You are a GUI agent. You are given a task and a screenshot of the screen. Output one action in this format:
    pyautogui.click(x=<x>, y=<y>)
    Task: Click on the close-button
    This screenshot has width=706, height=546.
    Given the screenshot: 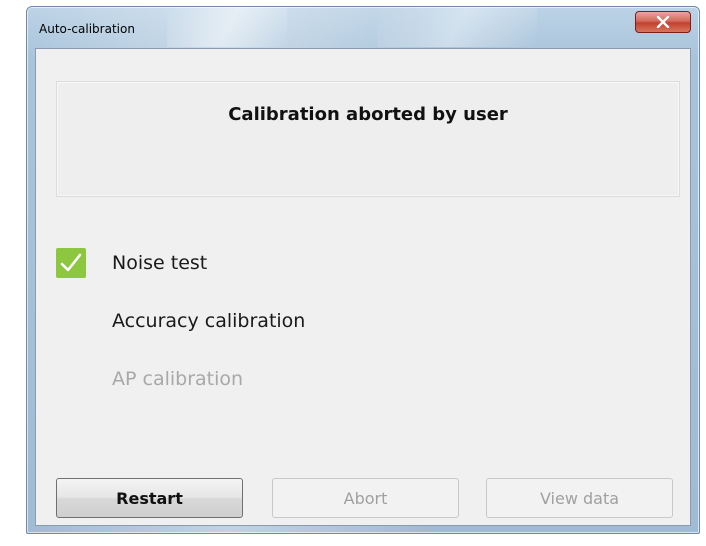 What is the action you would take?
    pyautogui.click(x=663, y=22)
    